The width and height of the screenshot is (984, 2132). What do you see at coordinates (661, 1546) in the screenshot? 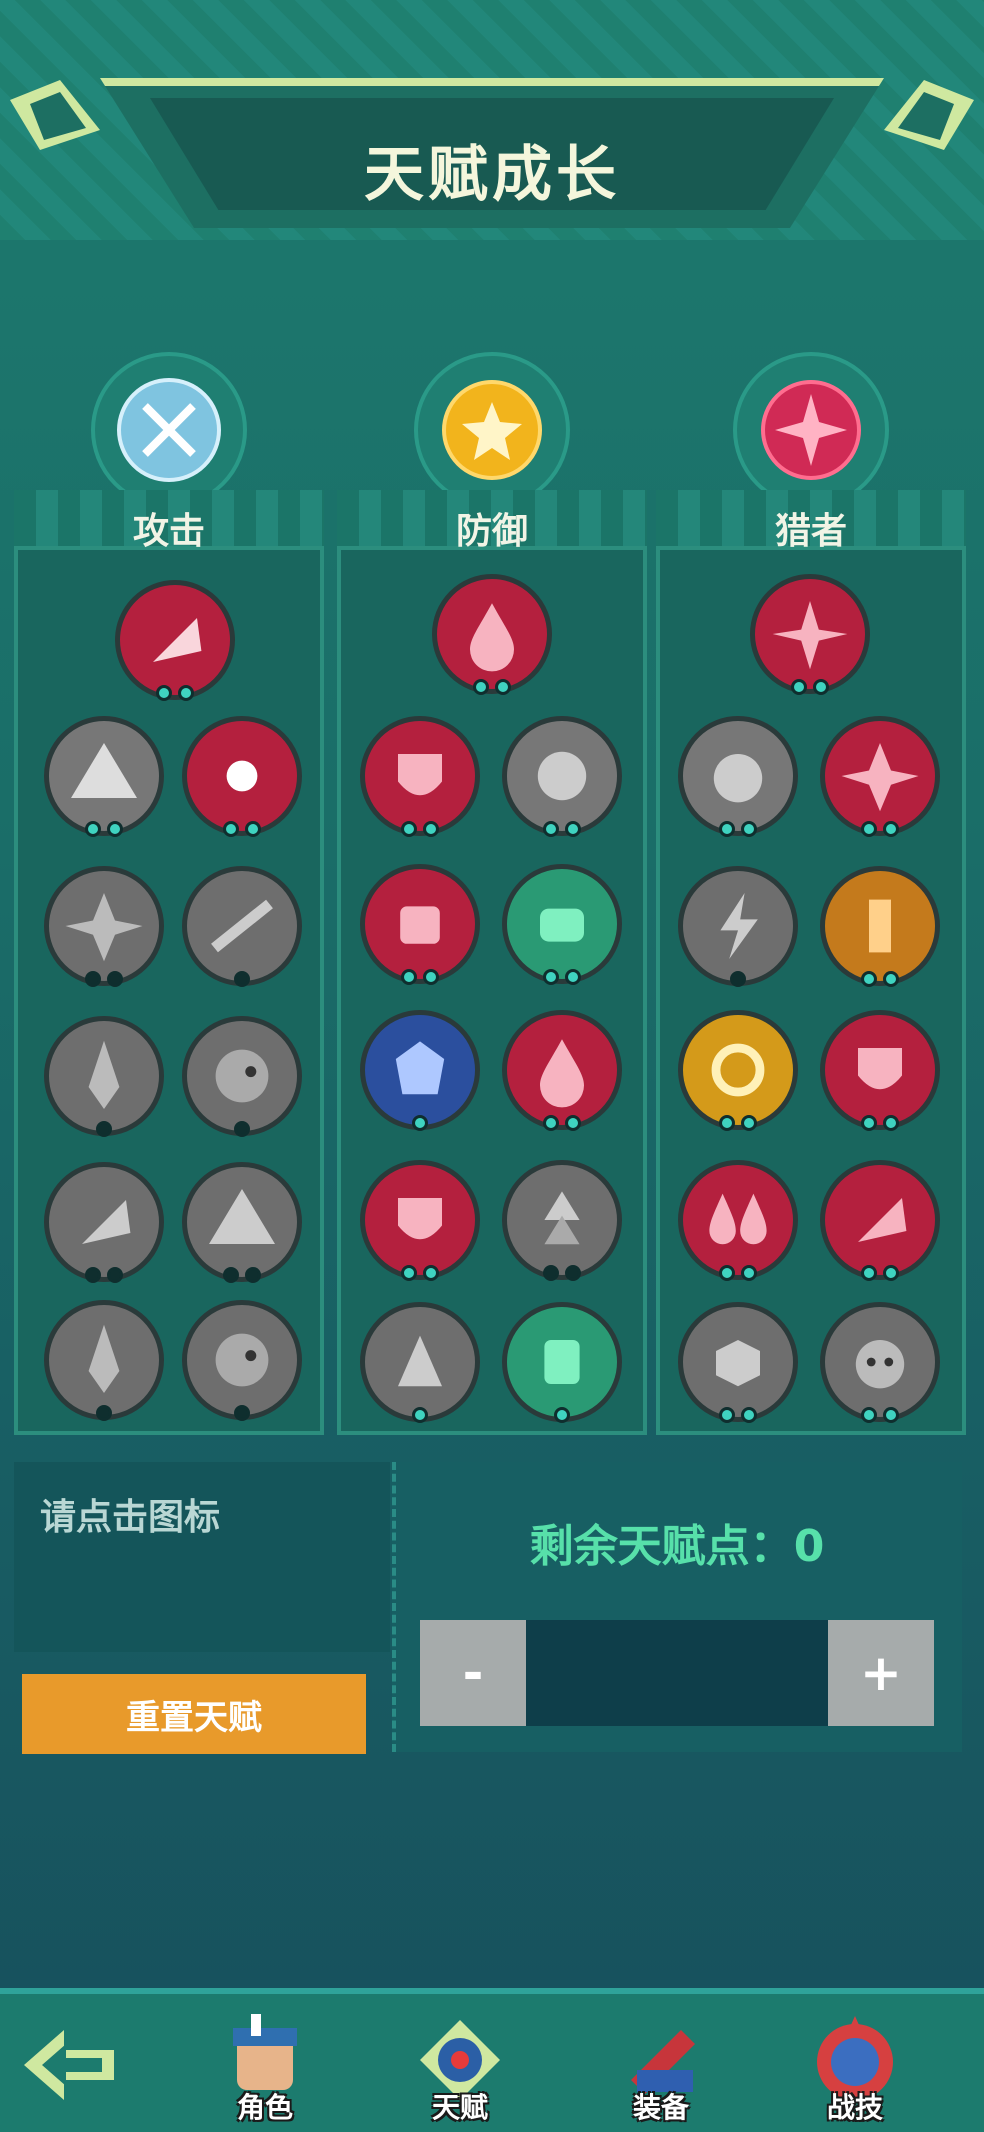
I see `remaining-points-label: 剩余天赋点：` at bounding box center [661, 1546].